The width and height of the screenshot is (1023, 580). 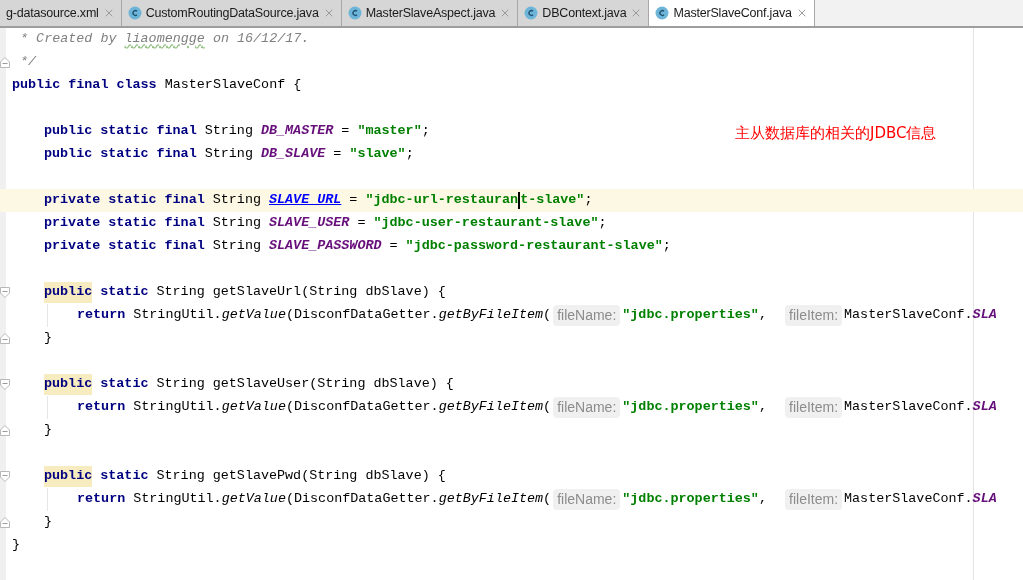 What do you see at coordinates (389, 131) in the screenshot?
I see `code-token: "master"` at bounding box center [389, 131].